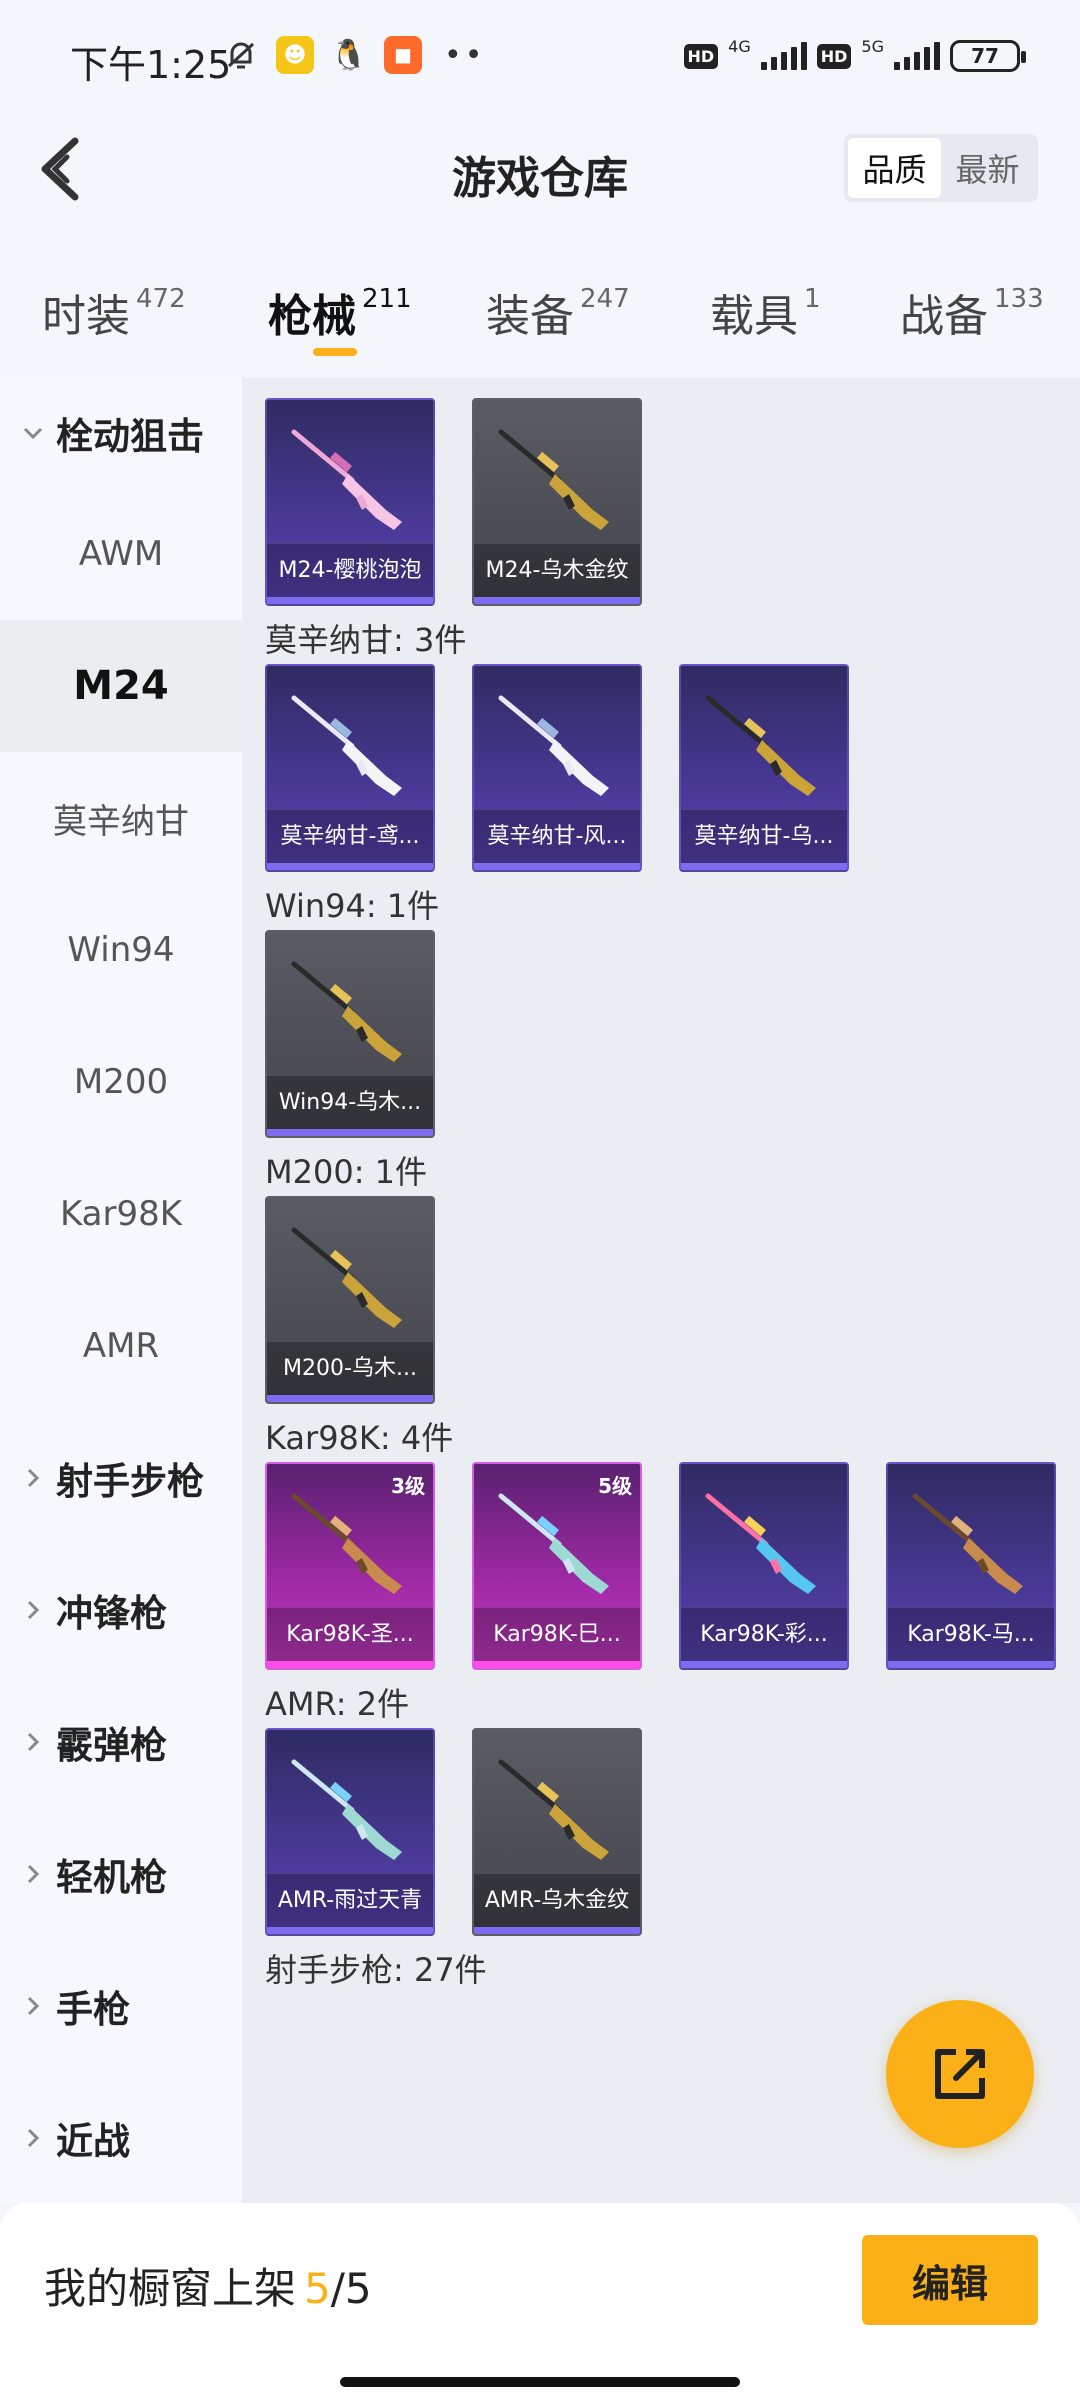  I want to click on tab-tactical: 战备 133, so click(972, 312).